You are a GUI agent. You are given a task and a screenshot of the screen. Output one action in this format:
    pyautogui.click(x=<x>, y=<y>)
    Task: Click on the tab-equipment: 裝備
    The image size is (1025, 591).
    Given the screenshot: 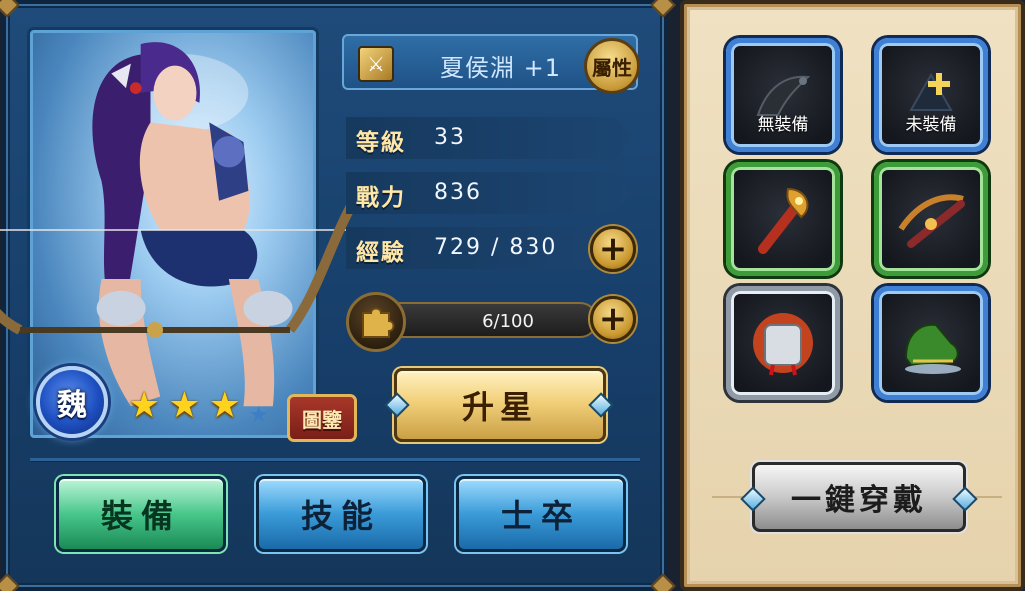 What is the action you would take?
    pyautogui.click(x=141, y=514)
    